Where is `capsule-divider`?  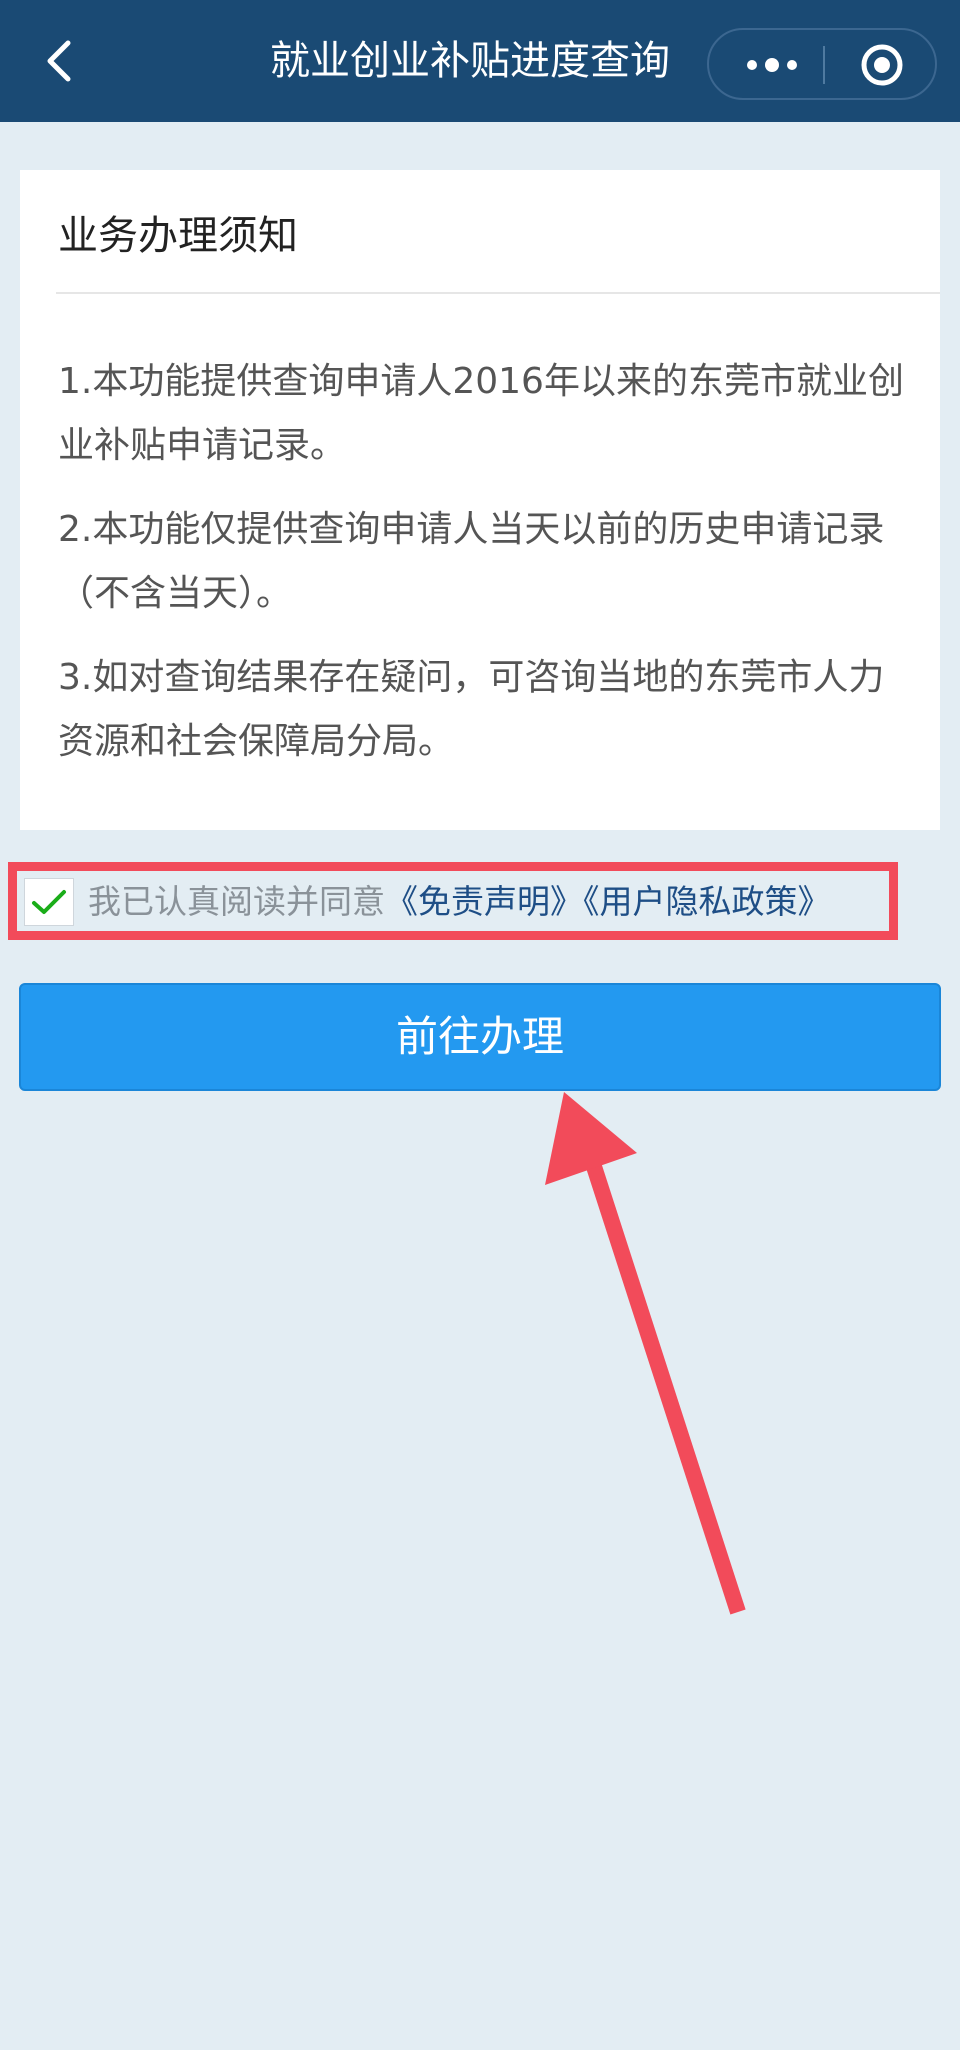 capsule-divider is located at coordinates (824, 65).